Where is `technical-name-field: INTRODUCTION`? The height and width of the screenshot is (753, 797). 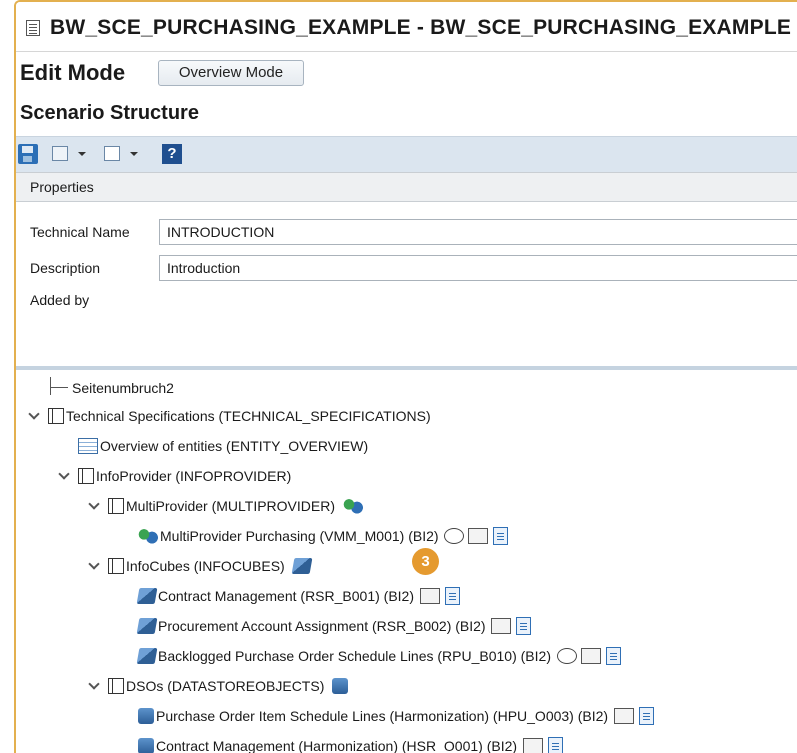
technical-name-field: INTRODUCTION is located at coordinates (478, 232).